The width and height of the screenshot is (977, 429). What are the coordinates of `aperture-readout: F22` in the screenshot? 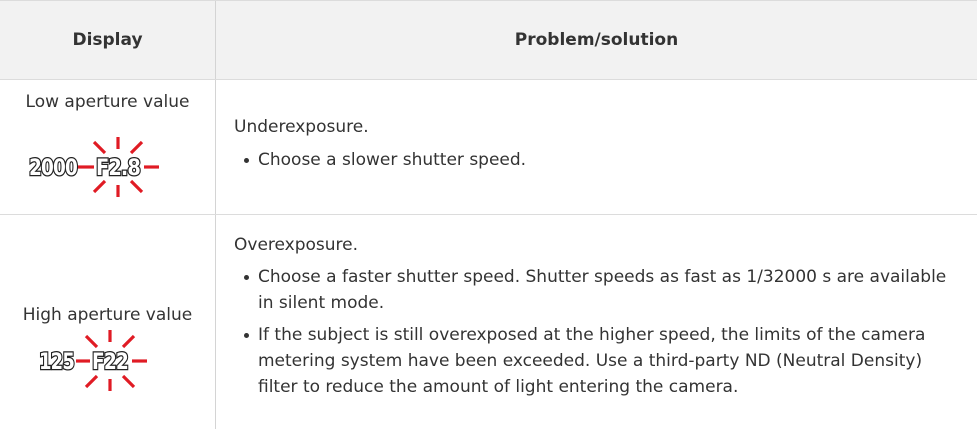 It's located at (110, 362).